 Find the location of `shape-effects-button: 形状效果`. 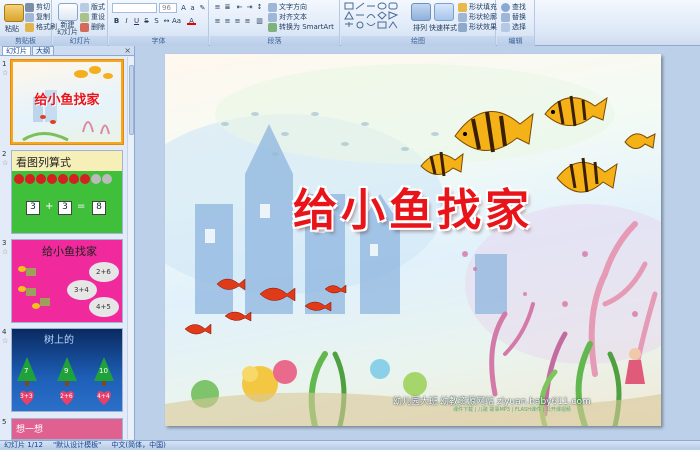

shape-effects-button: 形状效果 is located at coordinates (477, 27).